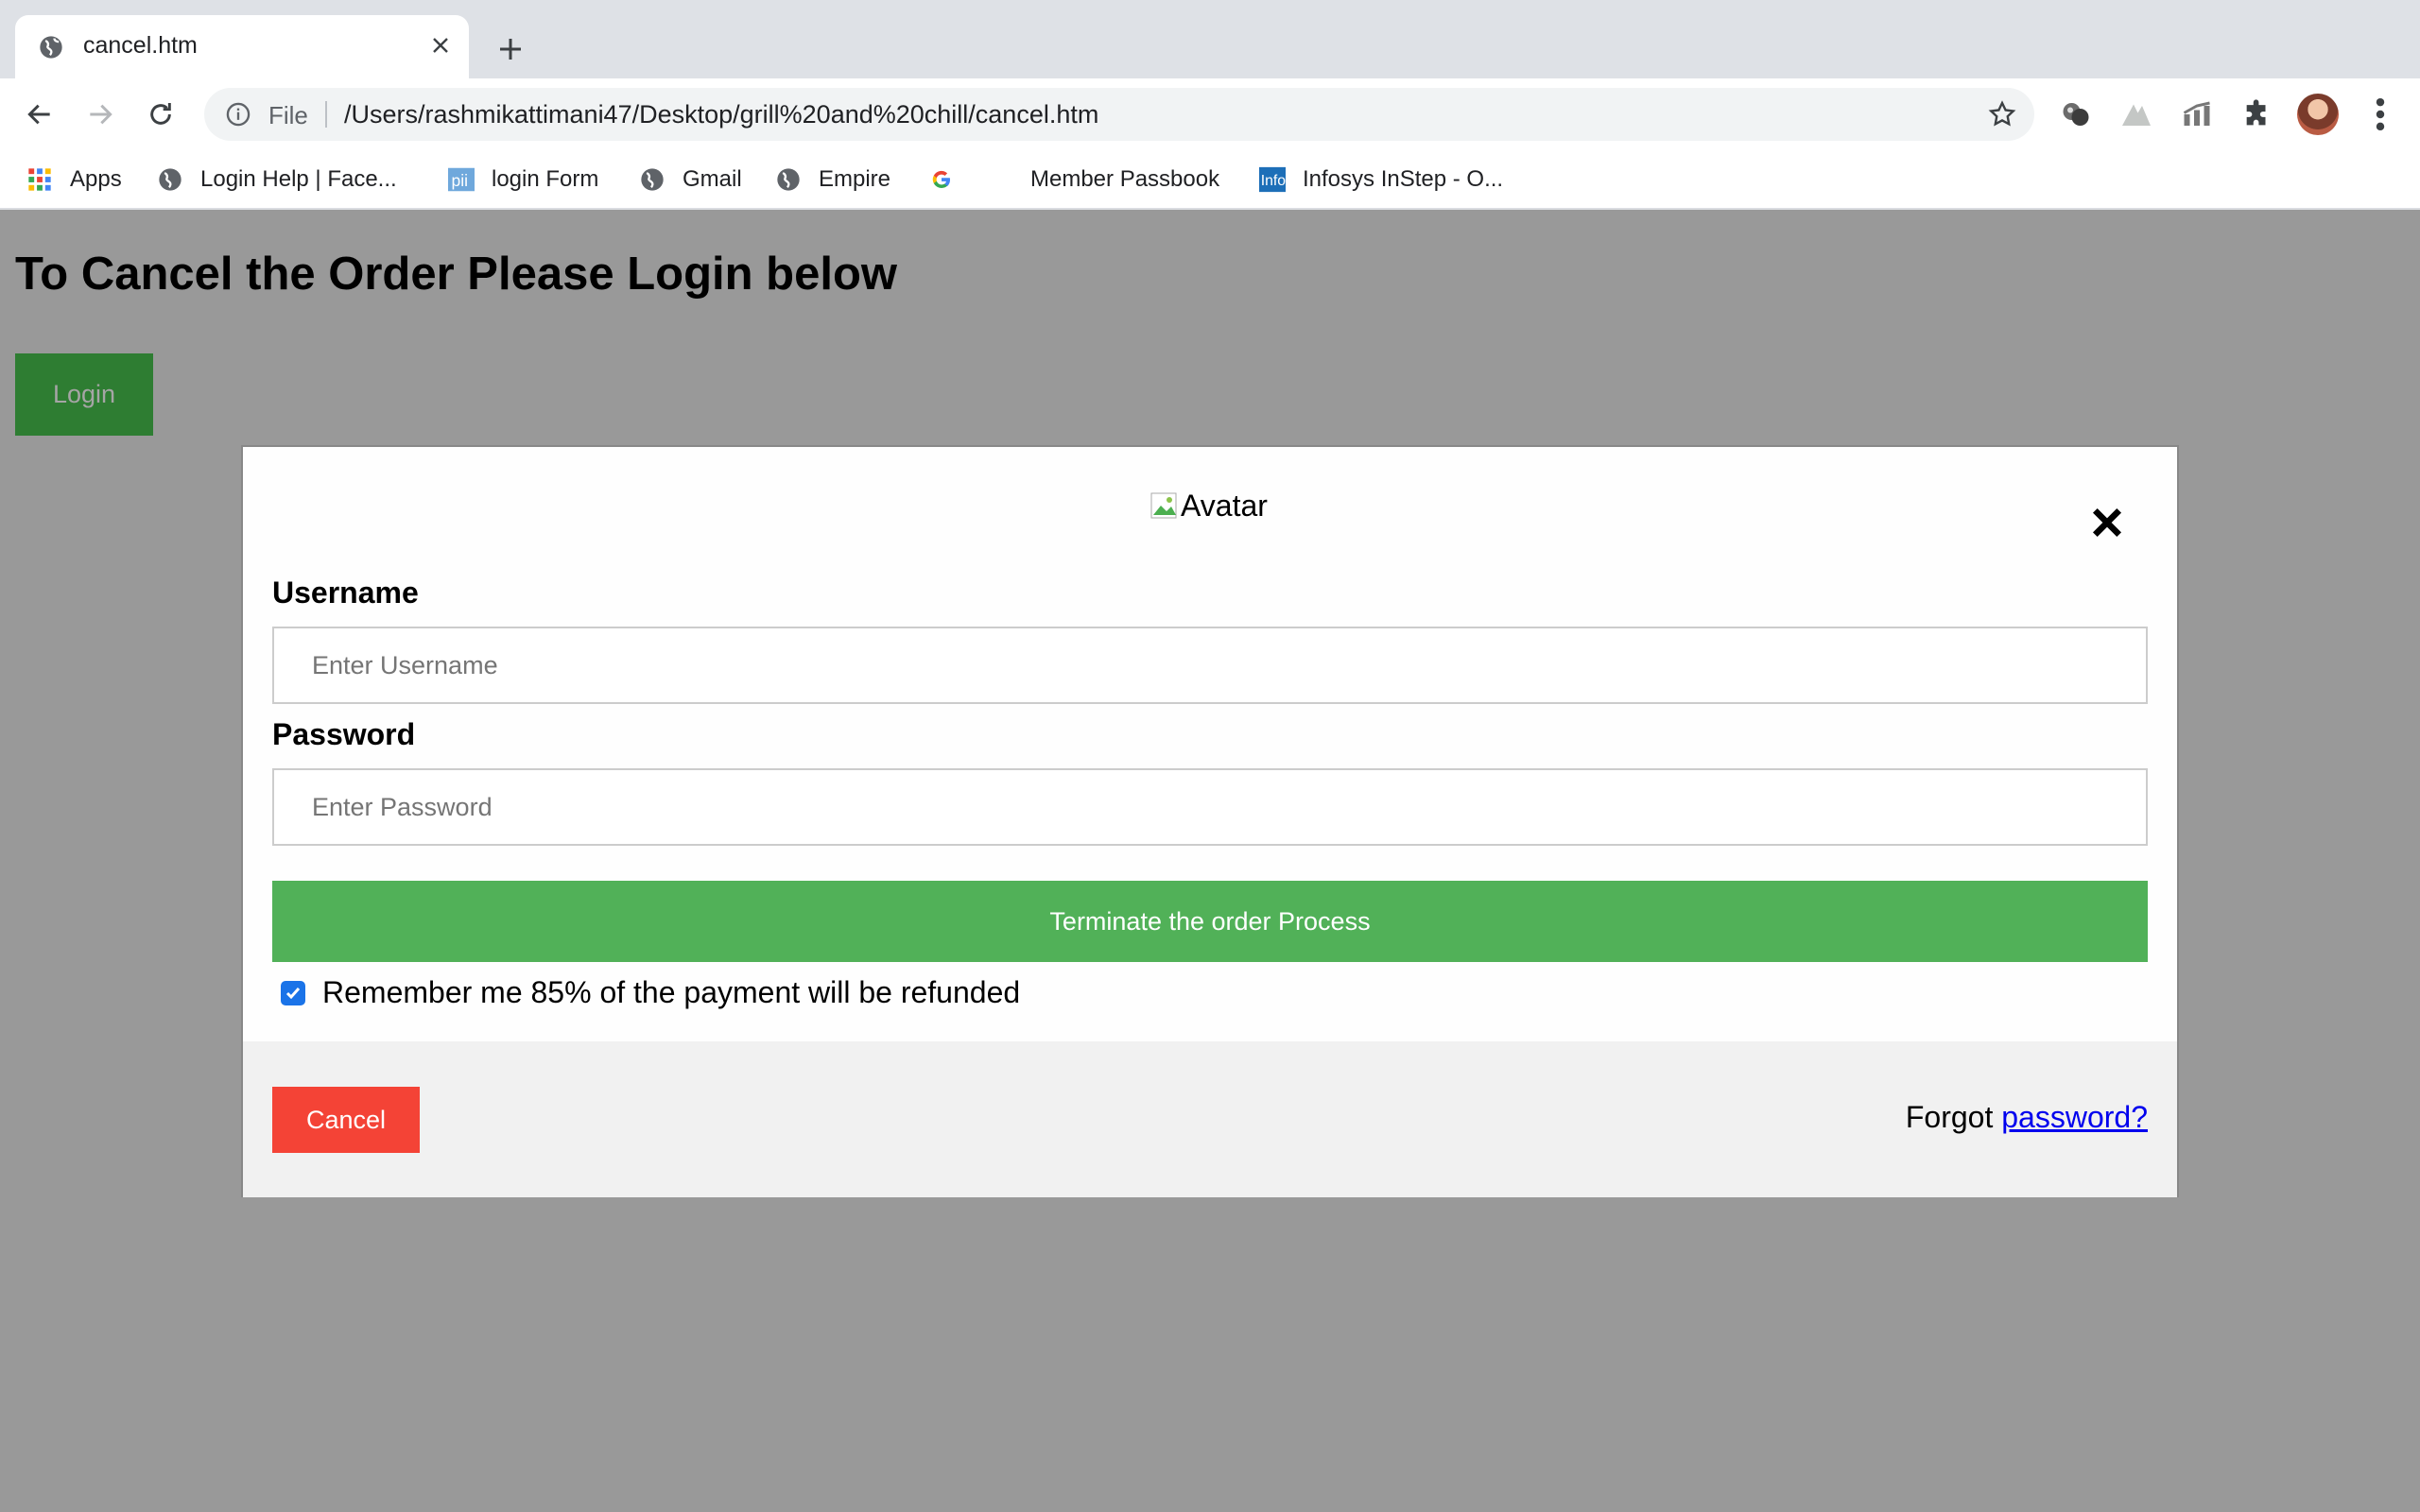 This screenshot has height=1512, width=2420. What do you see at coordinates (456, 274) in the screenshot?
I see `page-heading: To Cancel the Order Please Login below` at bounding box center [456, 274].